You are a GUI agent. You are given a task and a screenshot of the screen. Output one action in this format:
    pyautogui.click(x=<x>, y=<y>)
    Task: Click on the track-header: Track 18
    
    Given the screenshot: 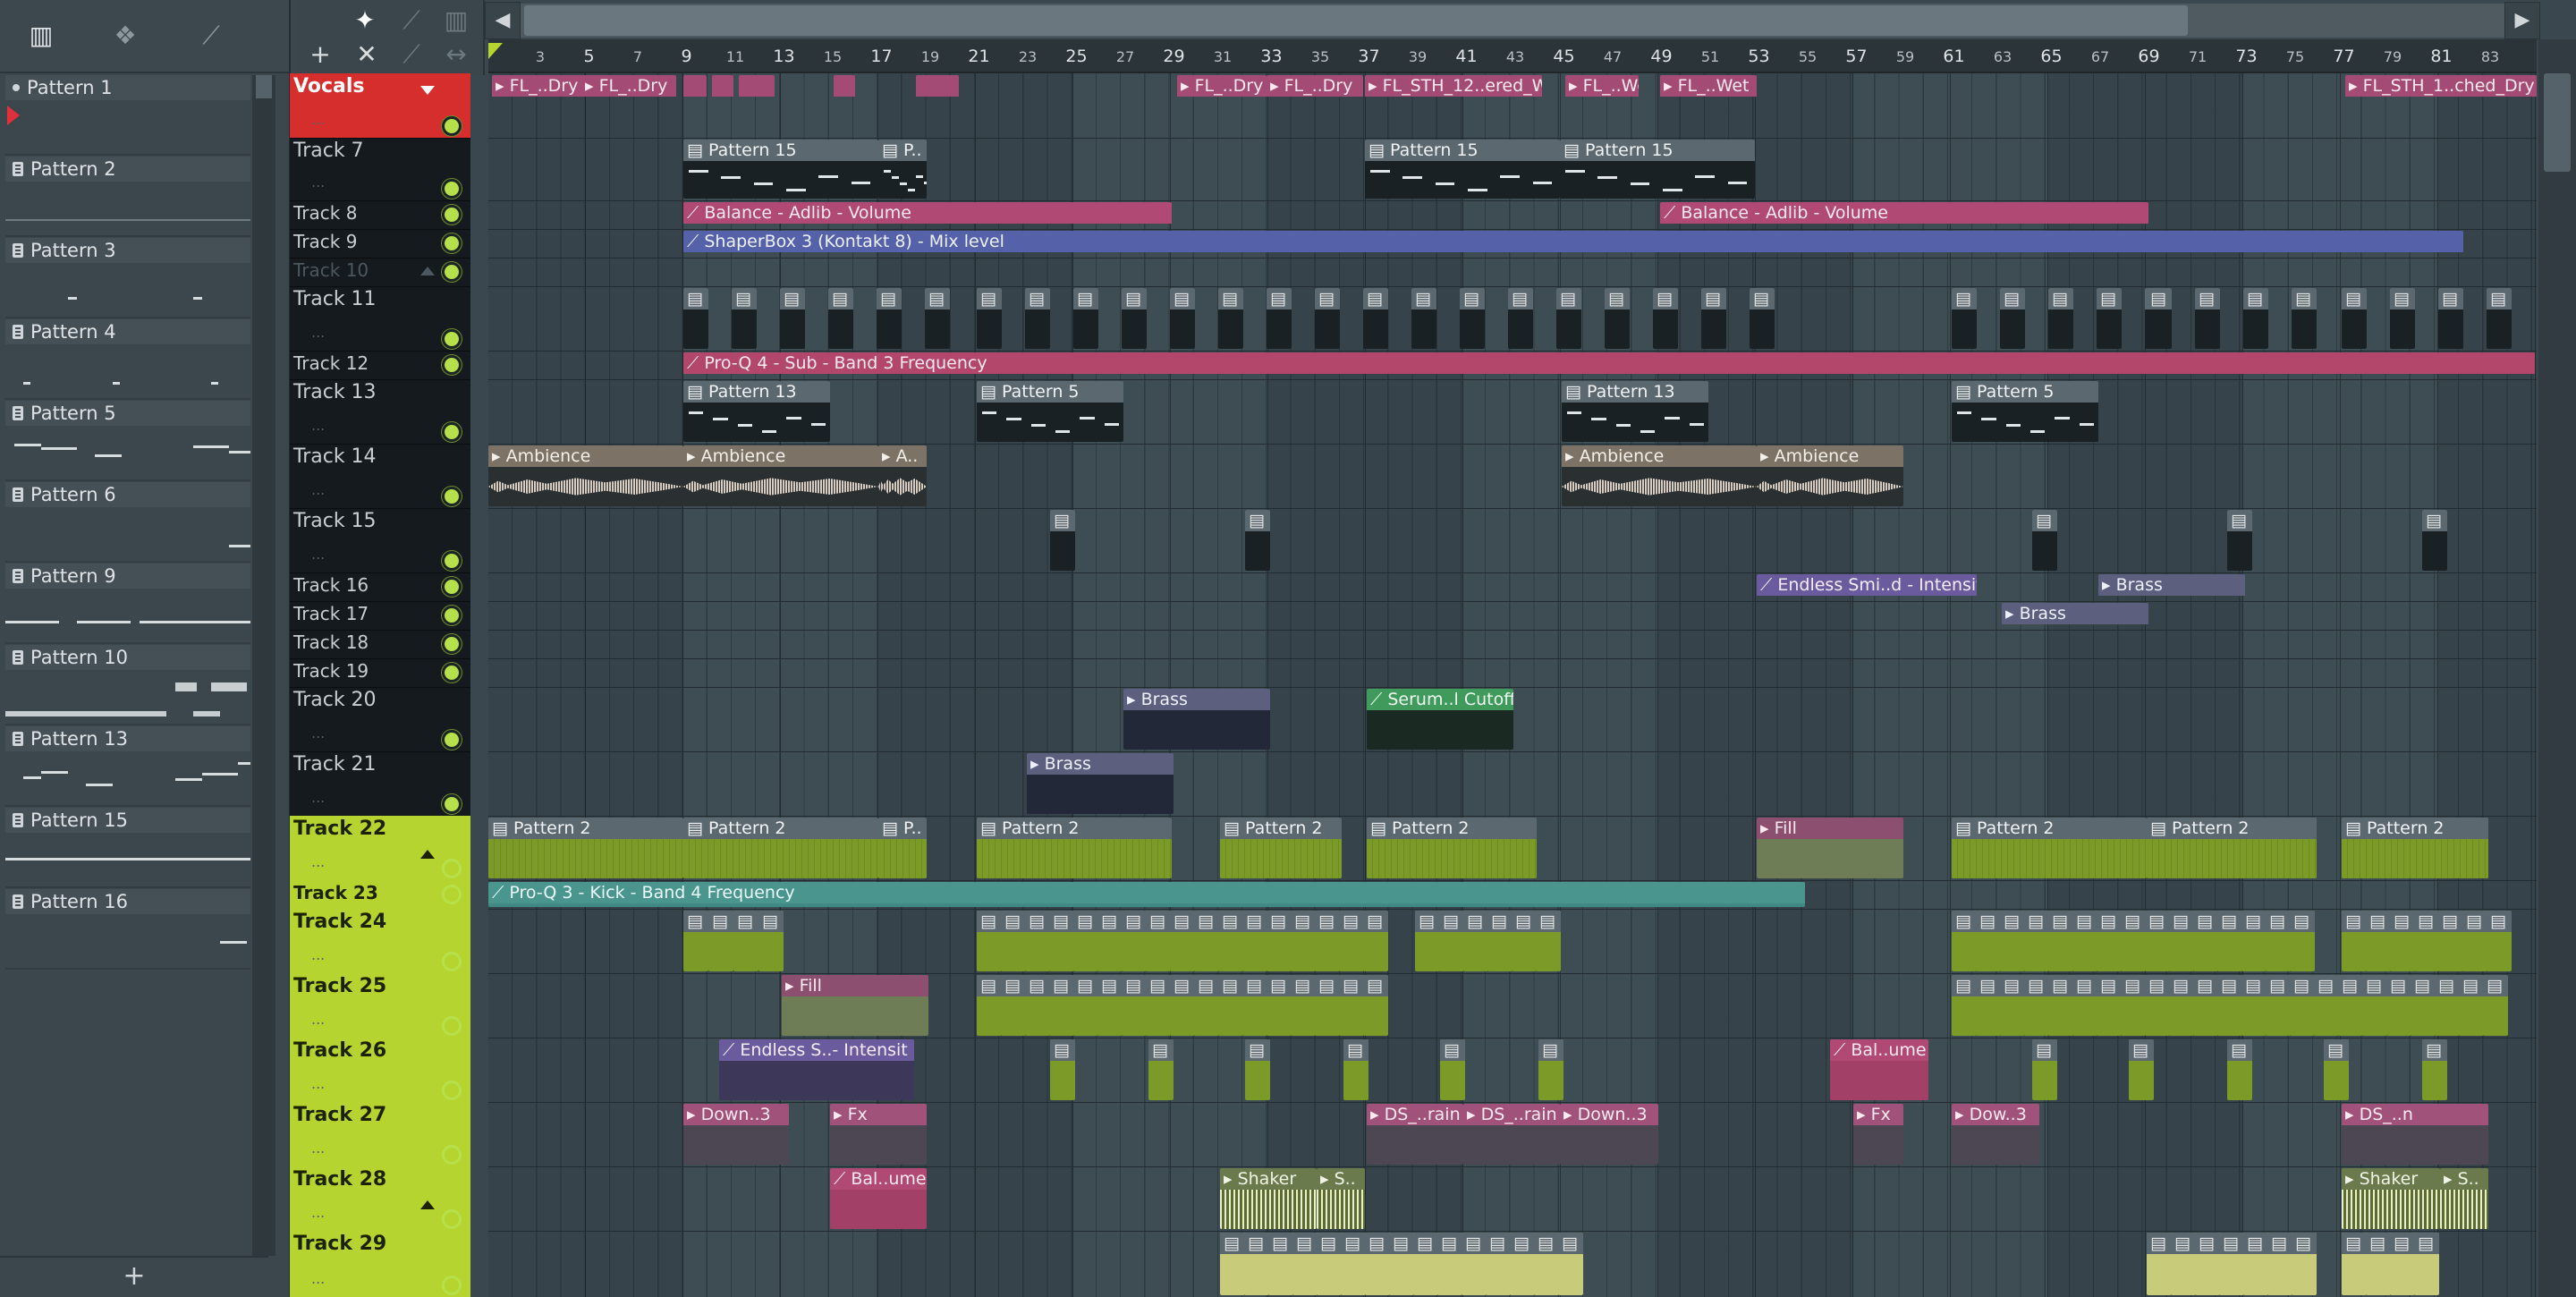 What is the action you would take?
    pyautogui.click(x=380, y=644)
    